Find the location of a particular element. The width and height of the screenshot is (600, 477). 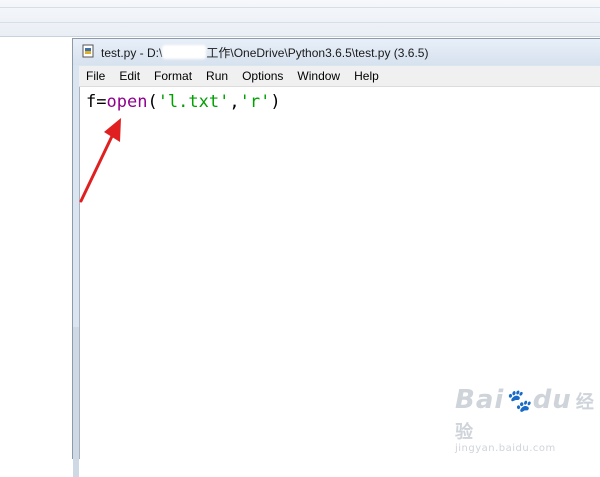

menu-format: Format is located at coordinates (173, 76).